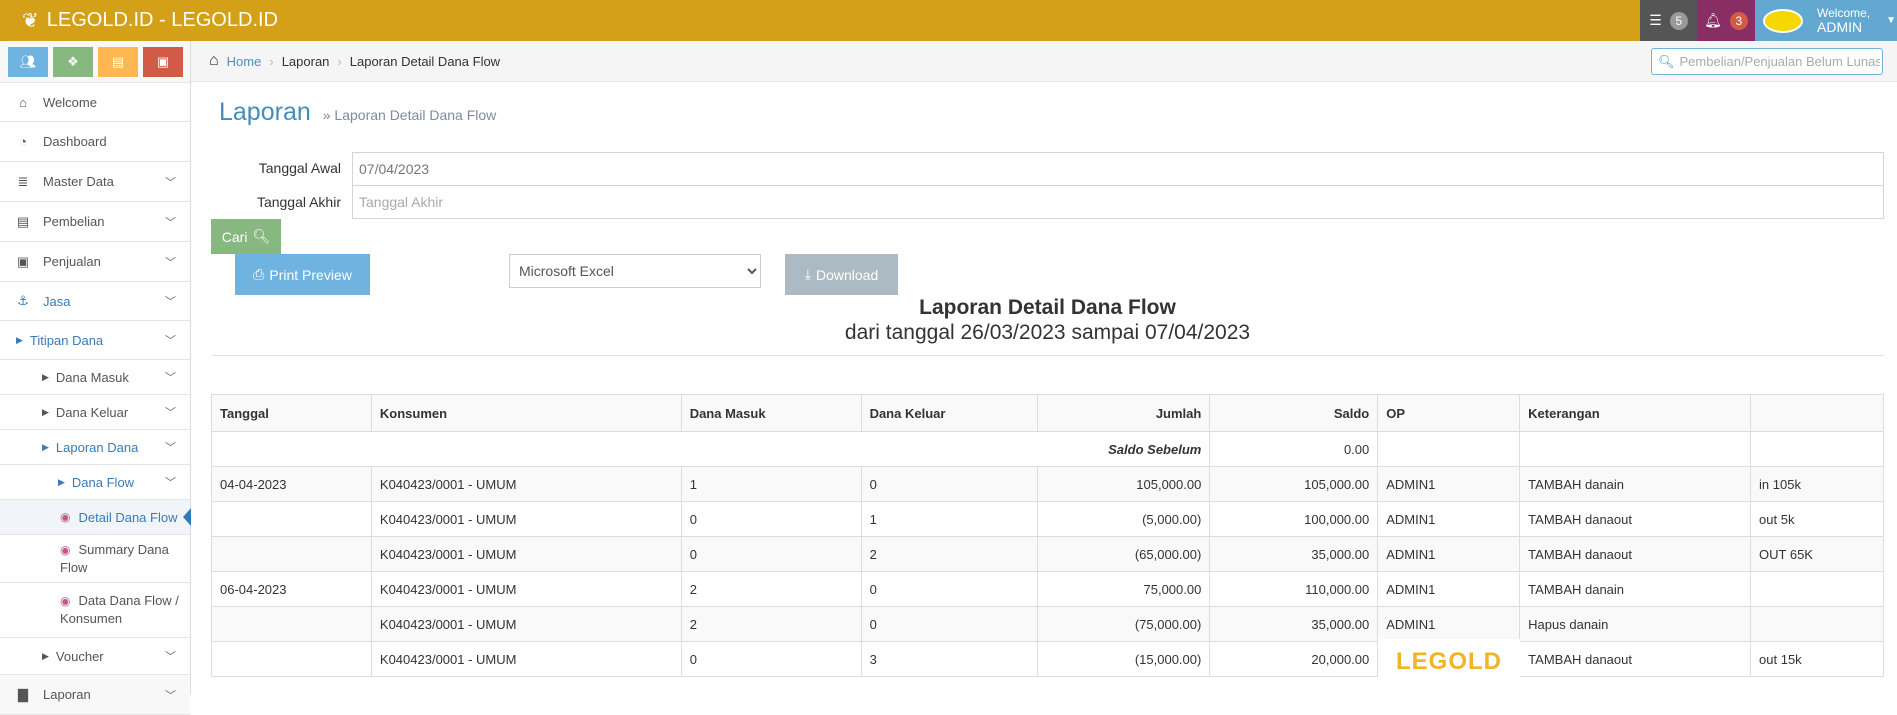 This screenshot has height=715, width=1897. Describe the element at coordinates (95, 517) in the screenshot. I see `sidebar-item-detail-dana-flow: ◉ Detail Dana Flow` at that location.